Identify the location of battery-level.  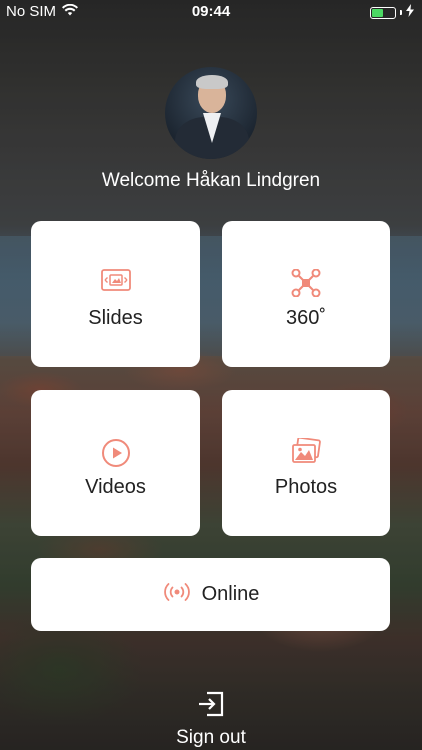
(378, 12).